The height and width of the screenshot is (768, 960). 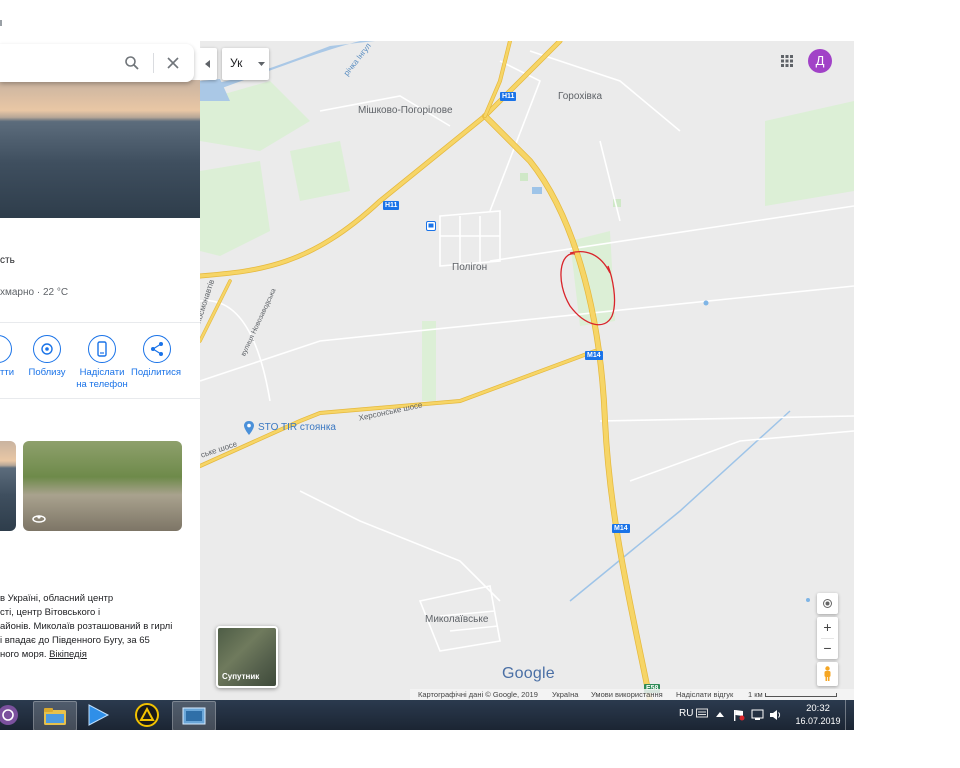 What do you see at coordinates (297, 427) in the screenshot?
I see `poi-label: STO TIR стоянка` at bounding box center [297, 427].